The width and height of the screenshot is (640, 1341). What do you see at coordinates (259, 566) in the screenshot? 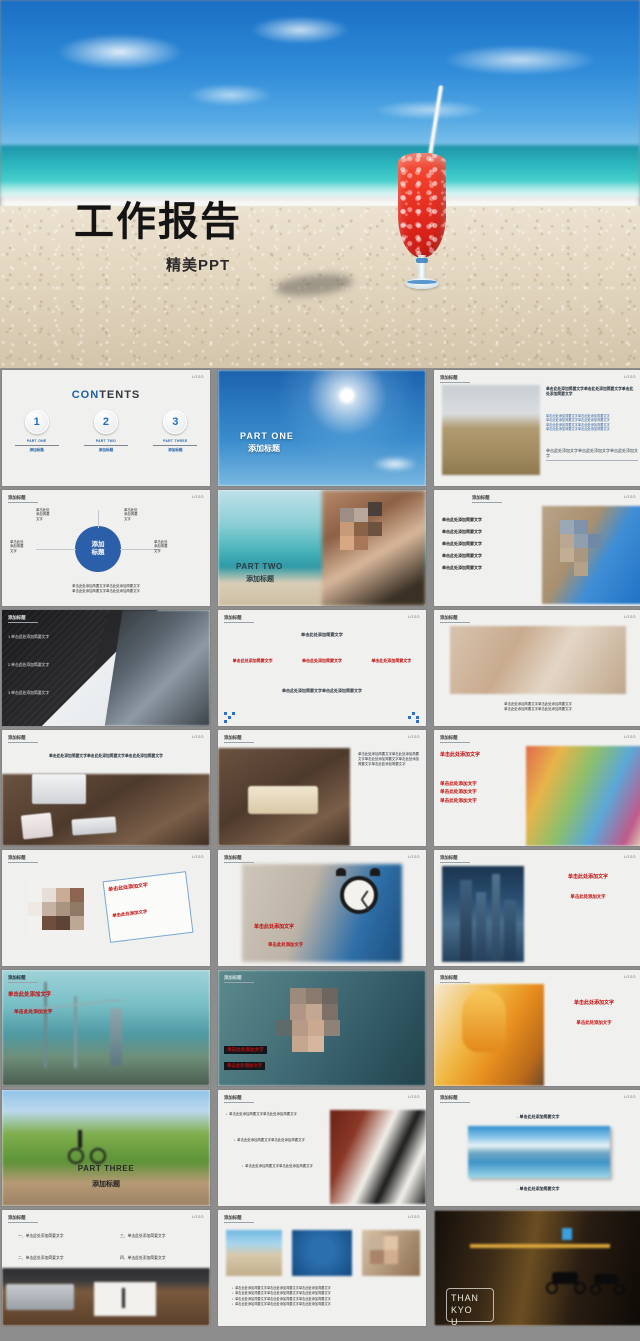
I see `section-en-label: PART TWO` at bounding box center [259, 566].